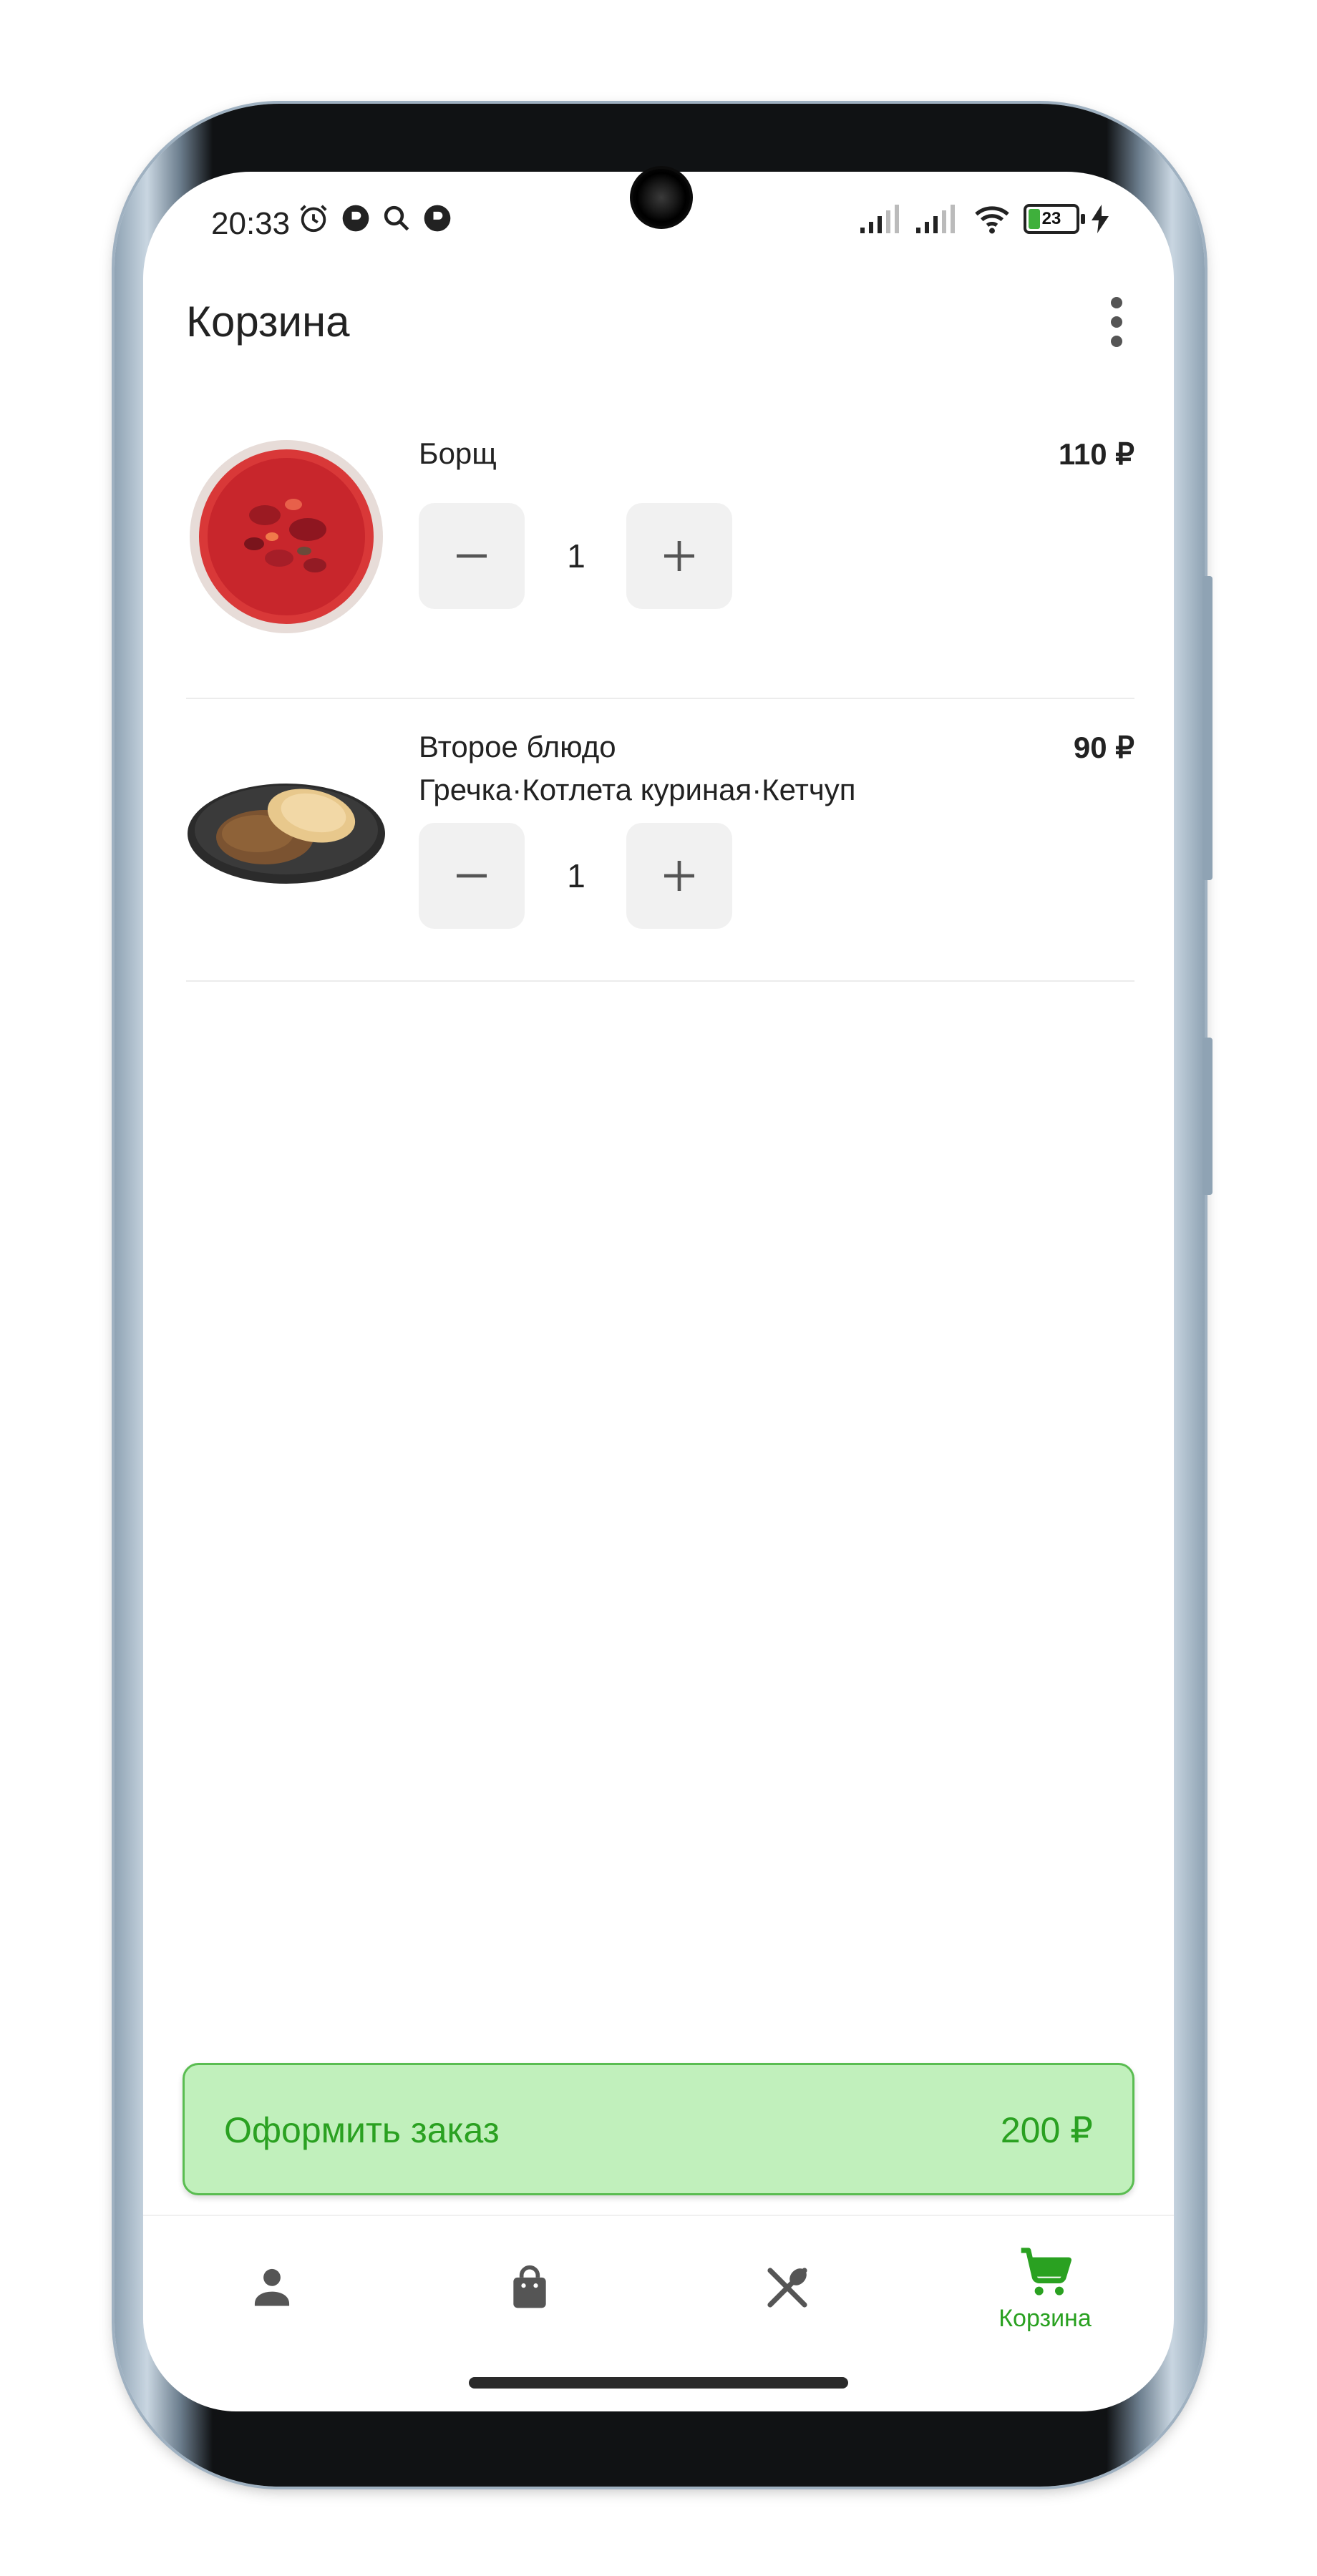  I want to click on bottom-nav: Корзина, so click(658, 2298).